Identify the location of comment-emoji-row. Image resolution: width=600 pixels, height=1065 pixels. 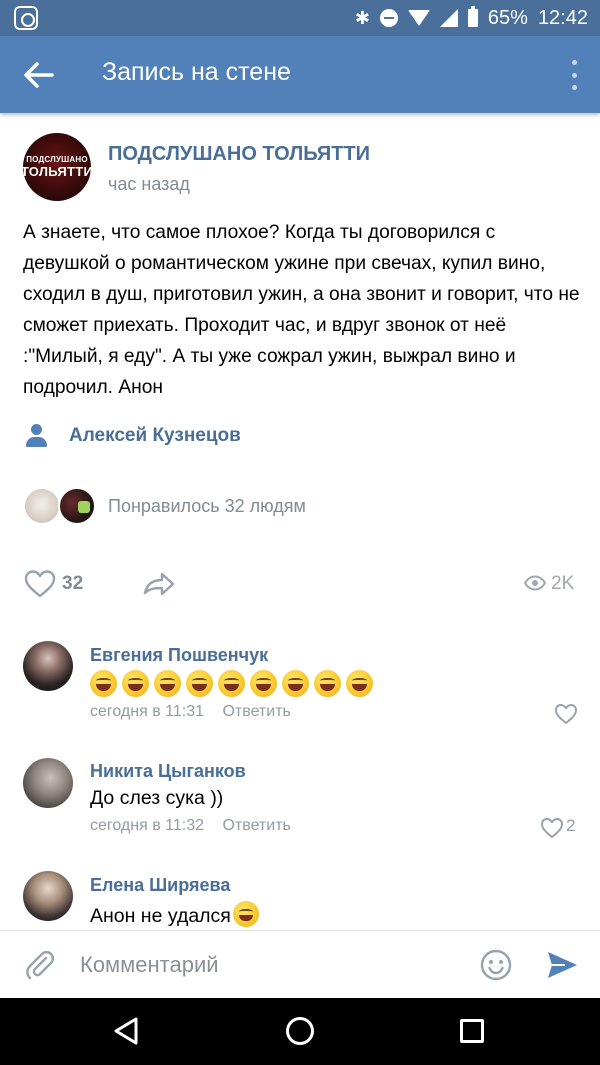
(231, 683).